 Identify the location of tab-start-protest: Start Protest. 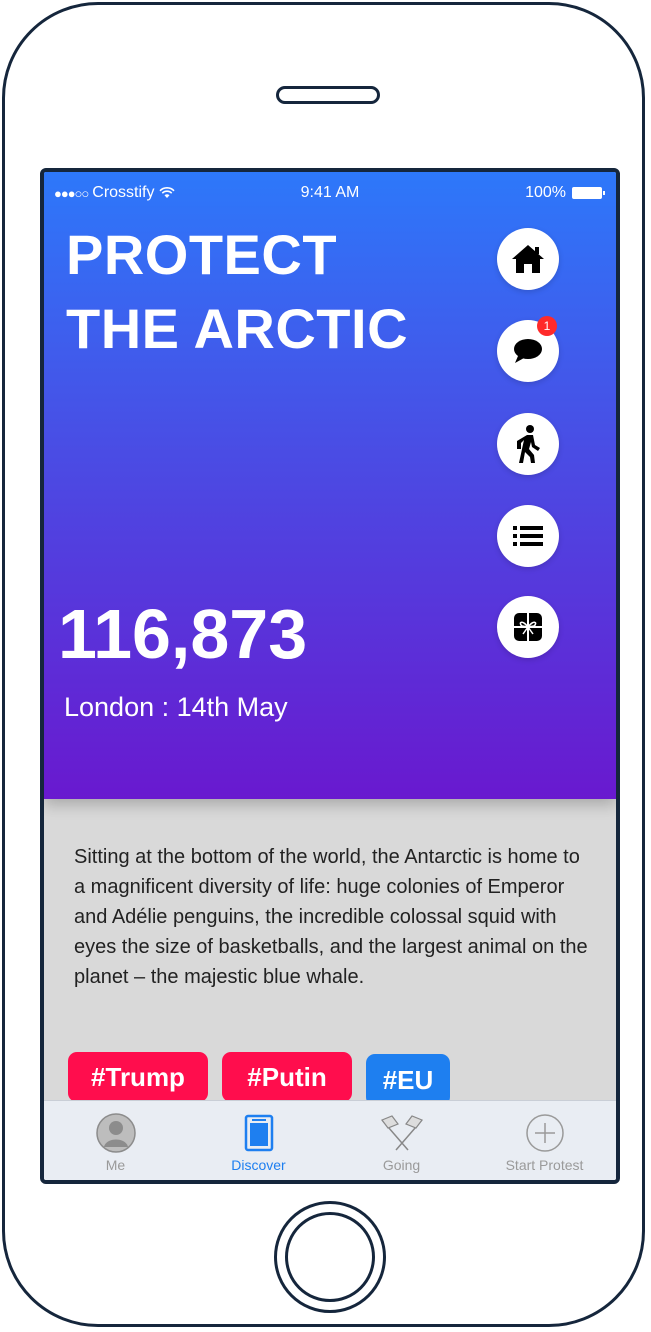
(544, 1140).